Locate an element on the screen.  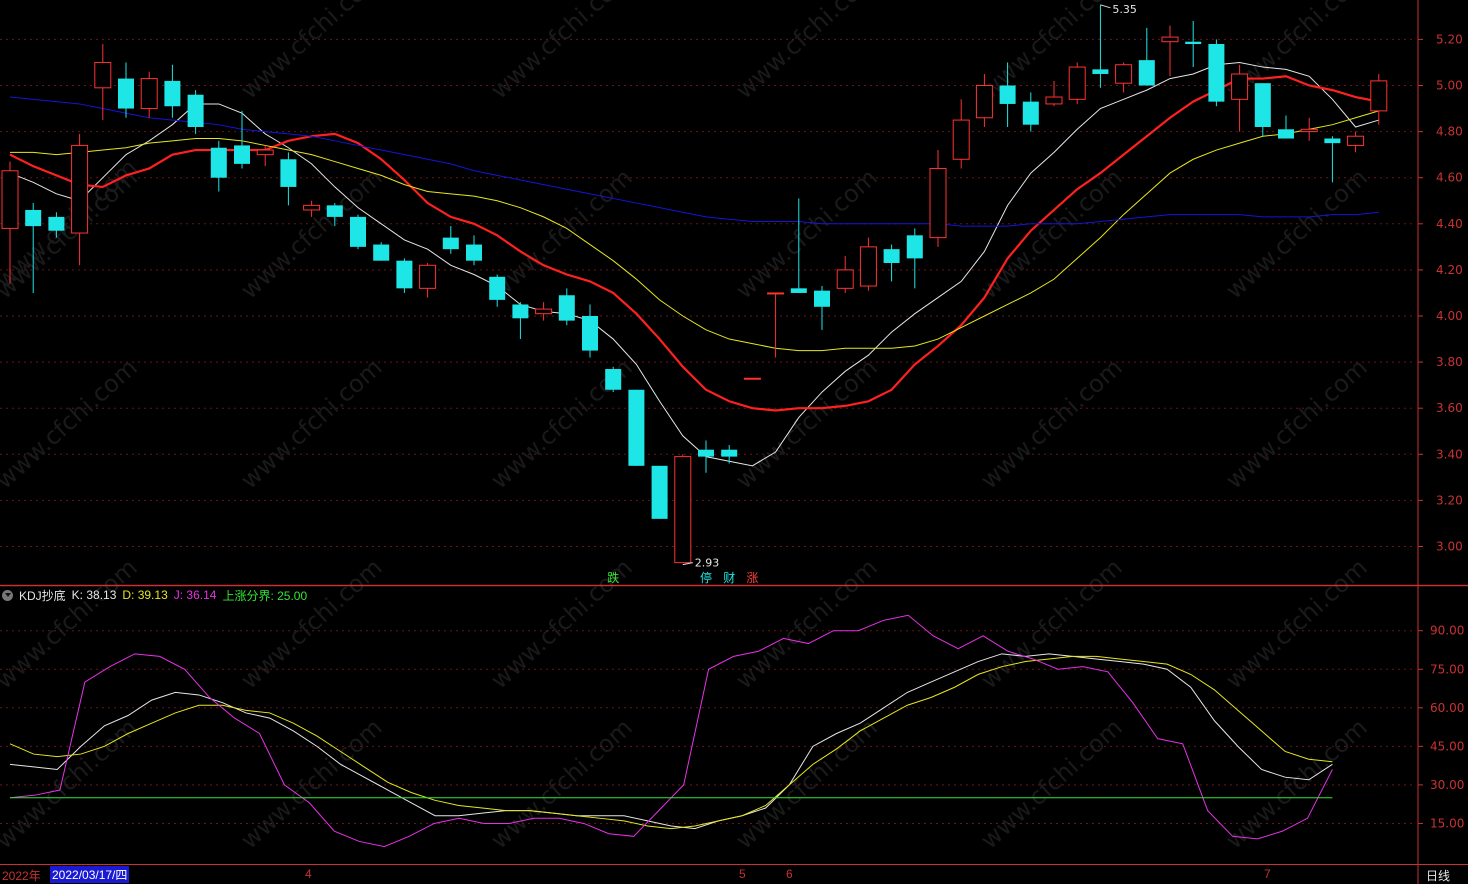
price-tick-label: 3.80 is located at coordinates (1449, 362).